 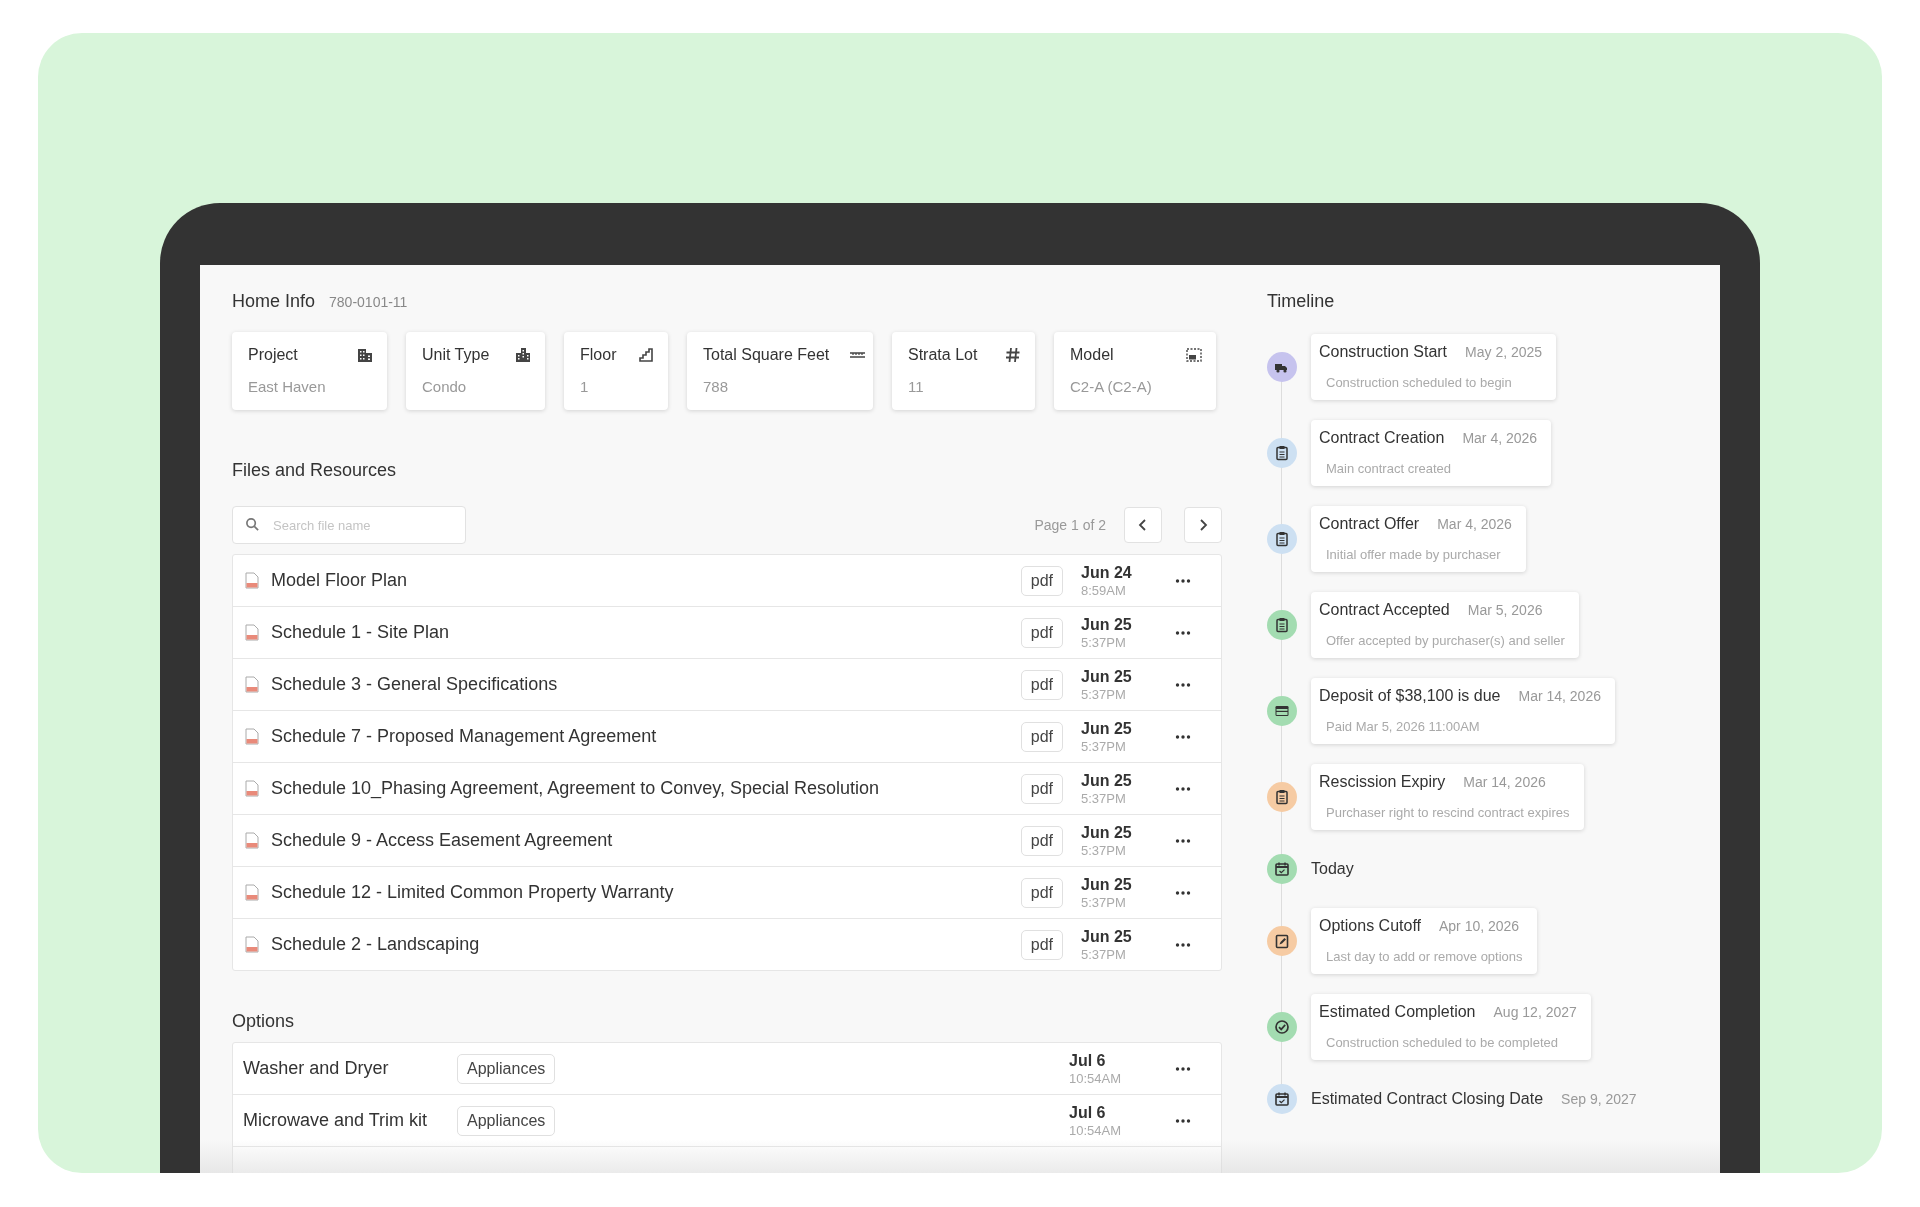 I want to click on event-title: Options Cutoff, so click(x=1370, y=926).